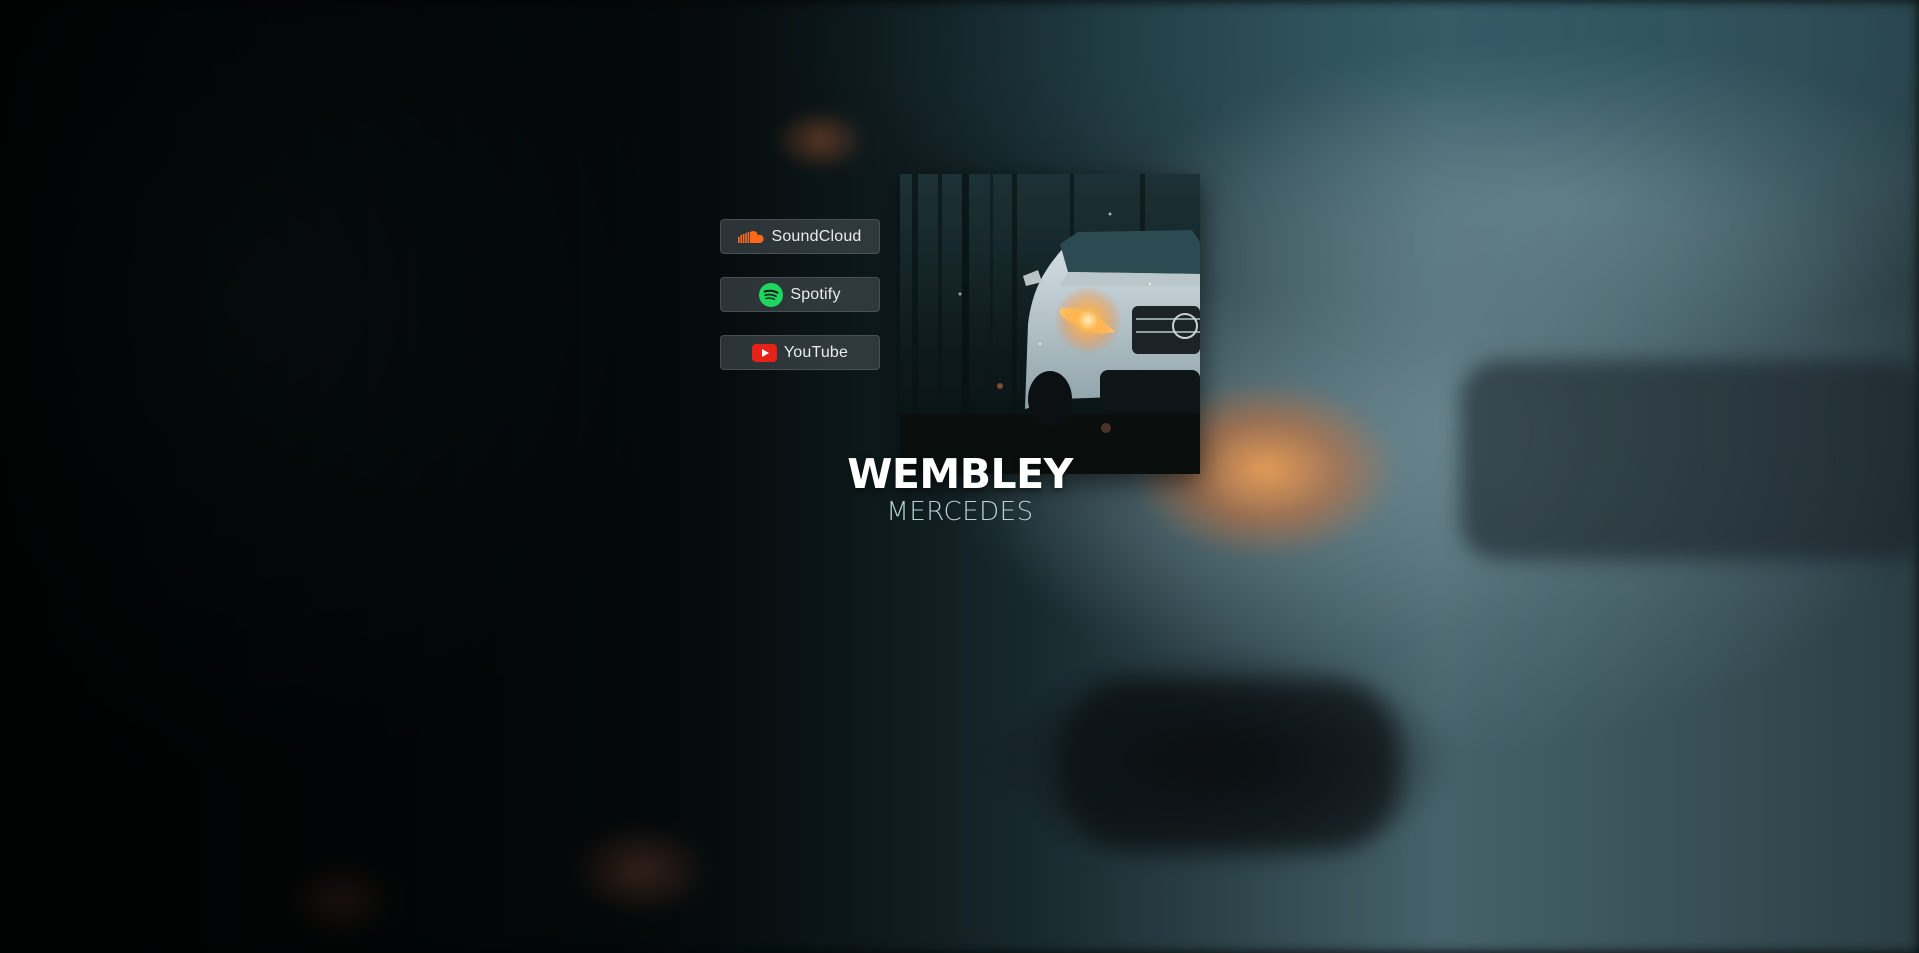 The height and width of the screenshot is (953, 1919). I want to click on soundcloud-label: SoundCloud, so click(816, 236).